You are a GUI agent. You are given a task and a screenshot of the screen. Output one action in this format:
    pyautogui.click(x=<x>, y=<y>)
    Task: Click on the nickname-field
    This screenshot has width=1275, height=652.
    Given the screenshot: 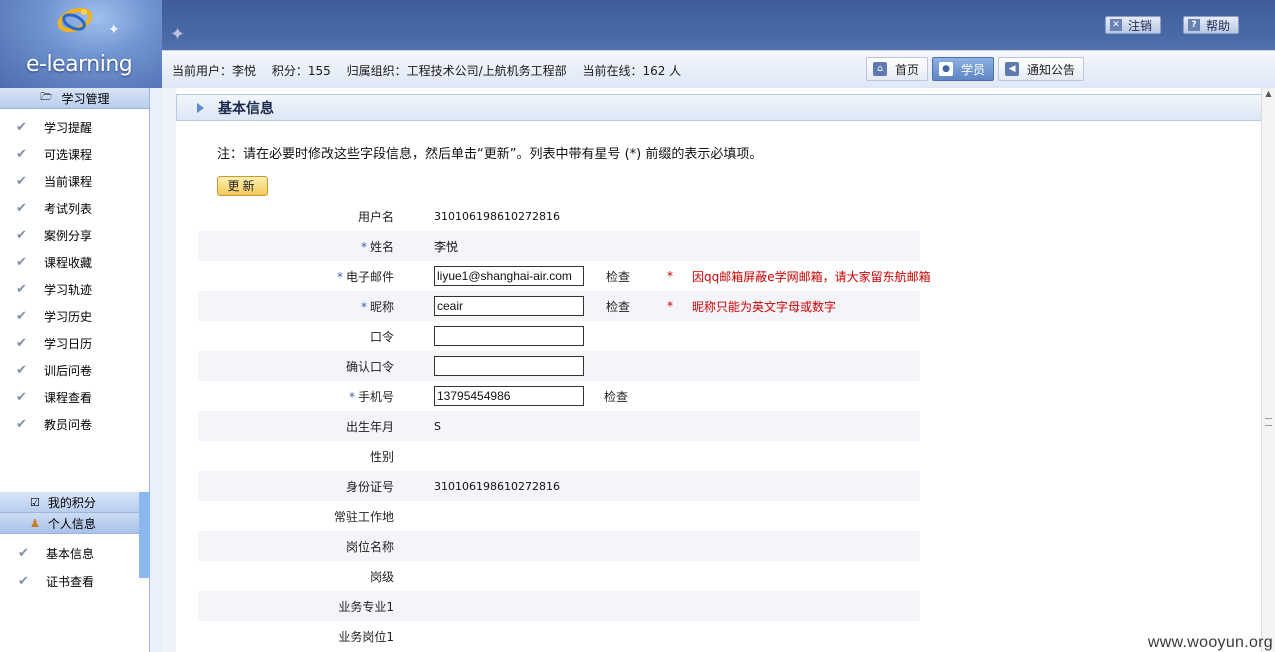 What is the action you would take?
    pyautogui.click(x=509, y=306)
    